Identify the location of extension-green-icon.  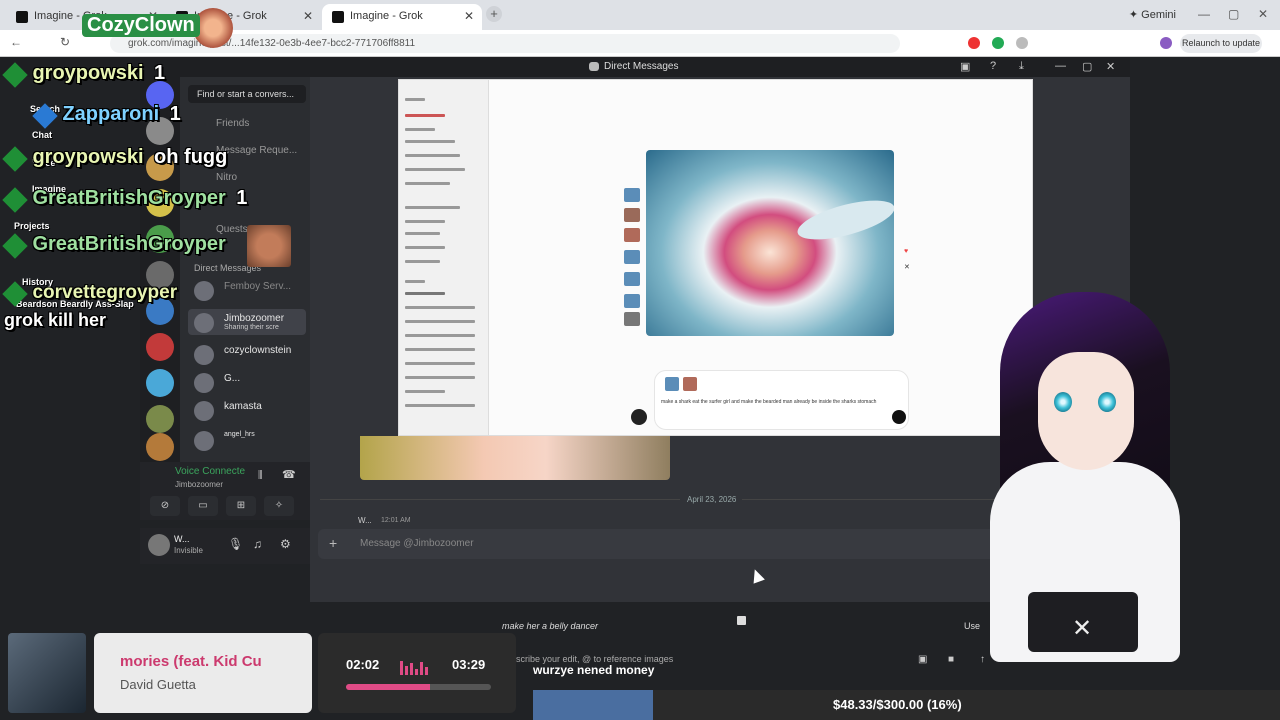
(998, 43).